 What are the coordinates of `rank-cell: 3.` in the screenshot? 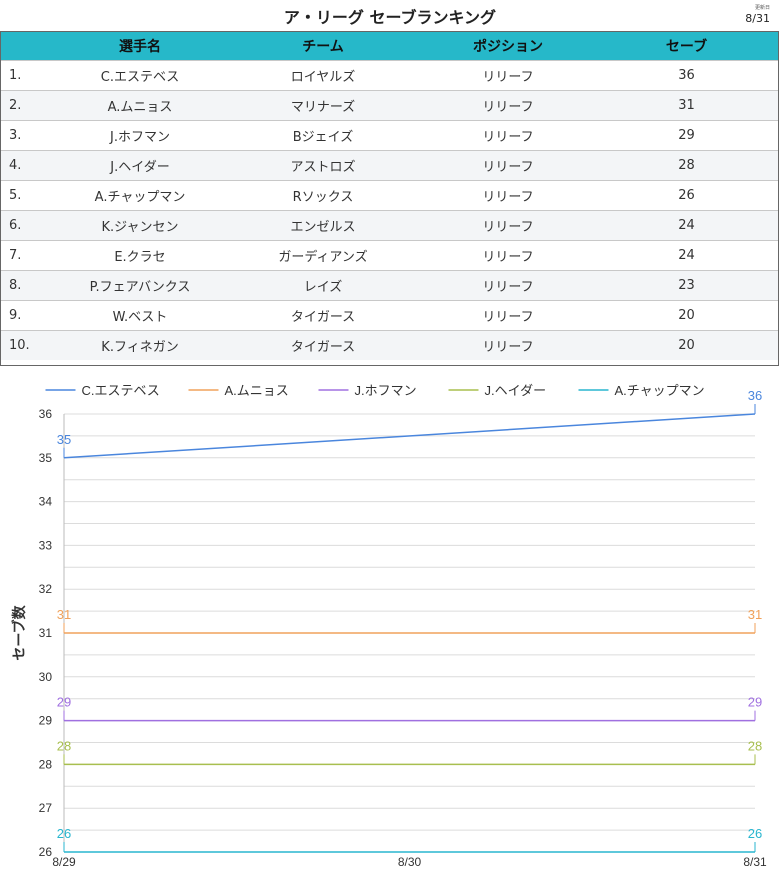 It's located at (29, 135).